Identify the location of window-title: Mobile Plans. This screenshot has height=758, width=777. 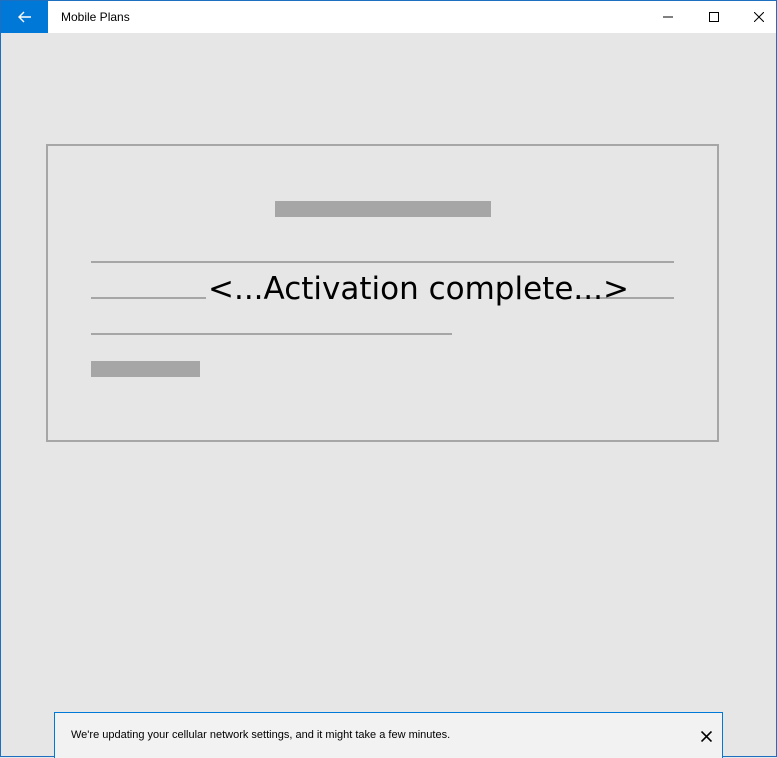
(95, 17).